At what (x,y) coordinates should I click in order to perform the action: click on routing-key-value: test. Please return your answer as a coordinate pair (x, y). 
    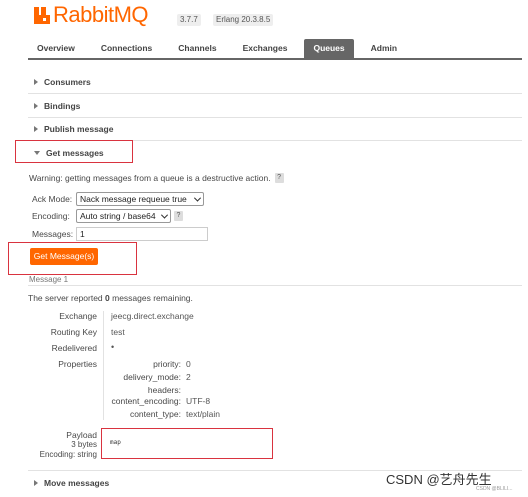
    Looking at the image, I should click on (118, 332).